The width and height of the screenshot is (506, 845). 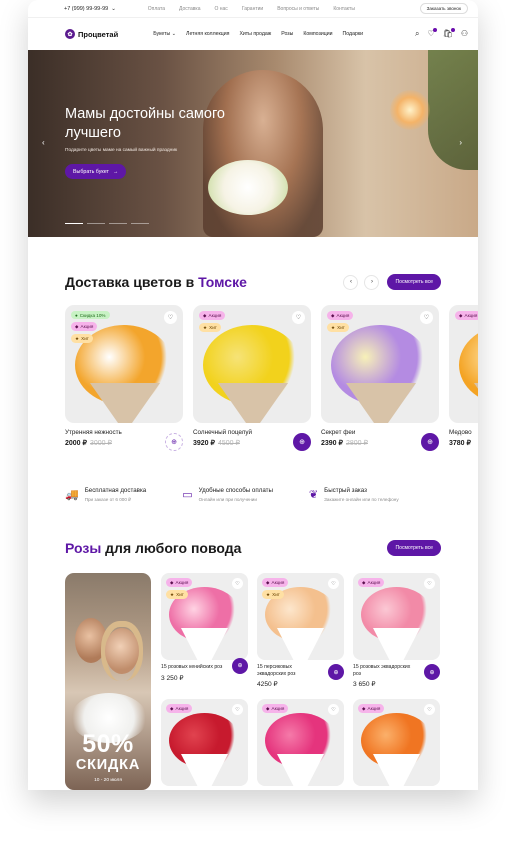 I want to click on logo: ✿ Процветай, so click(x=91, y=34).